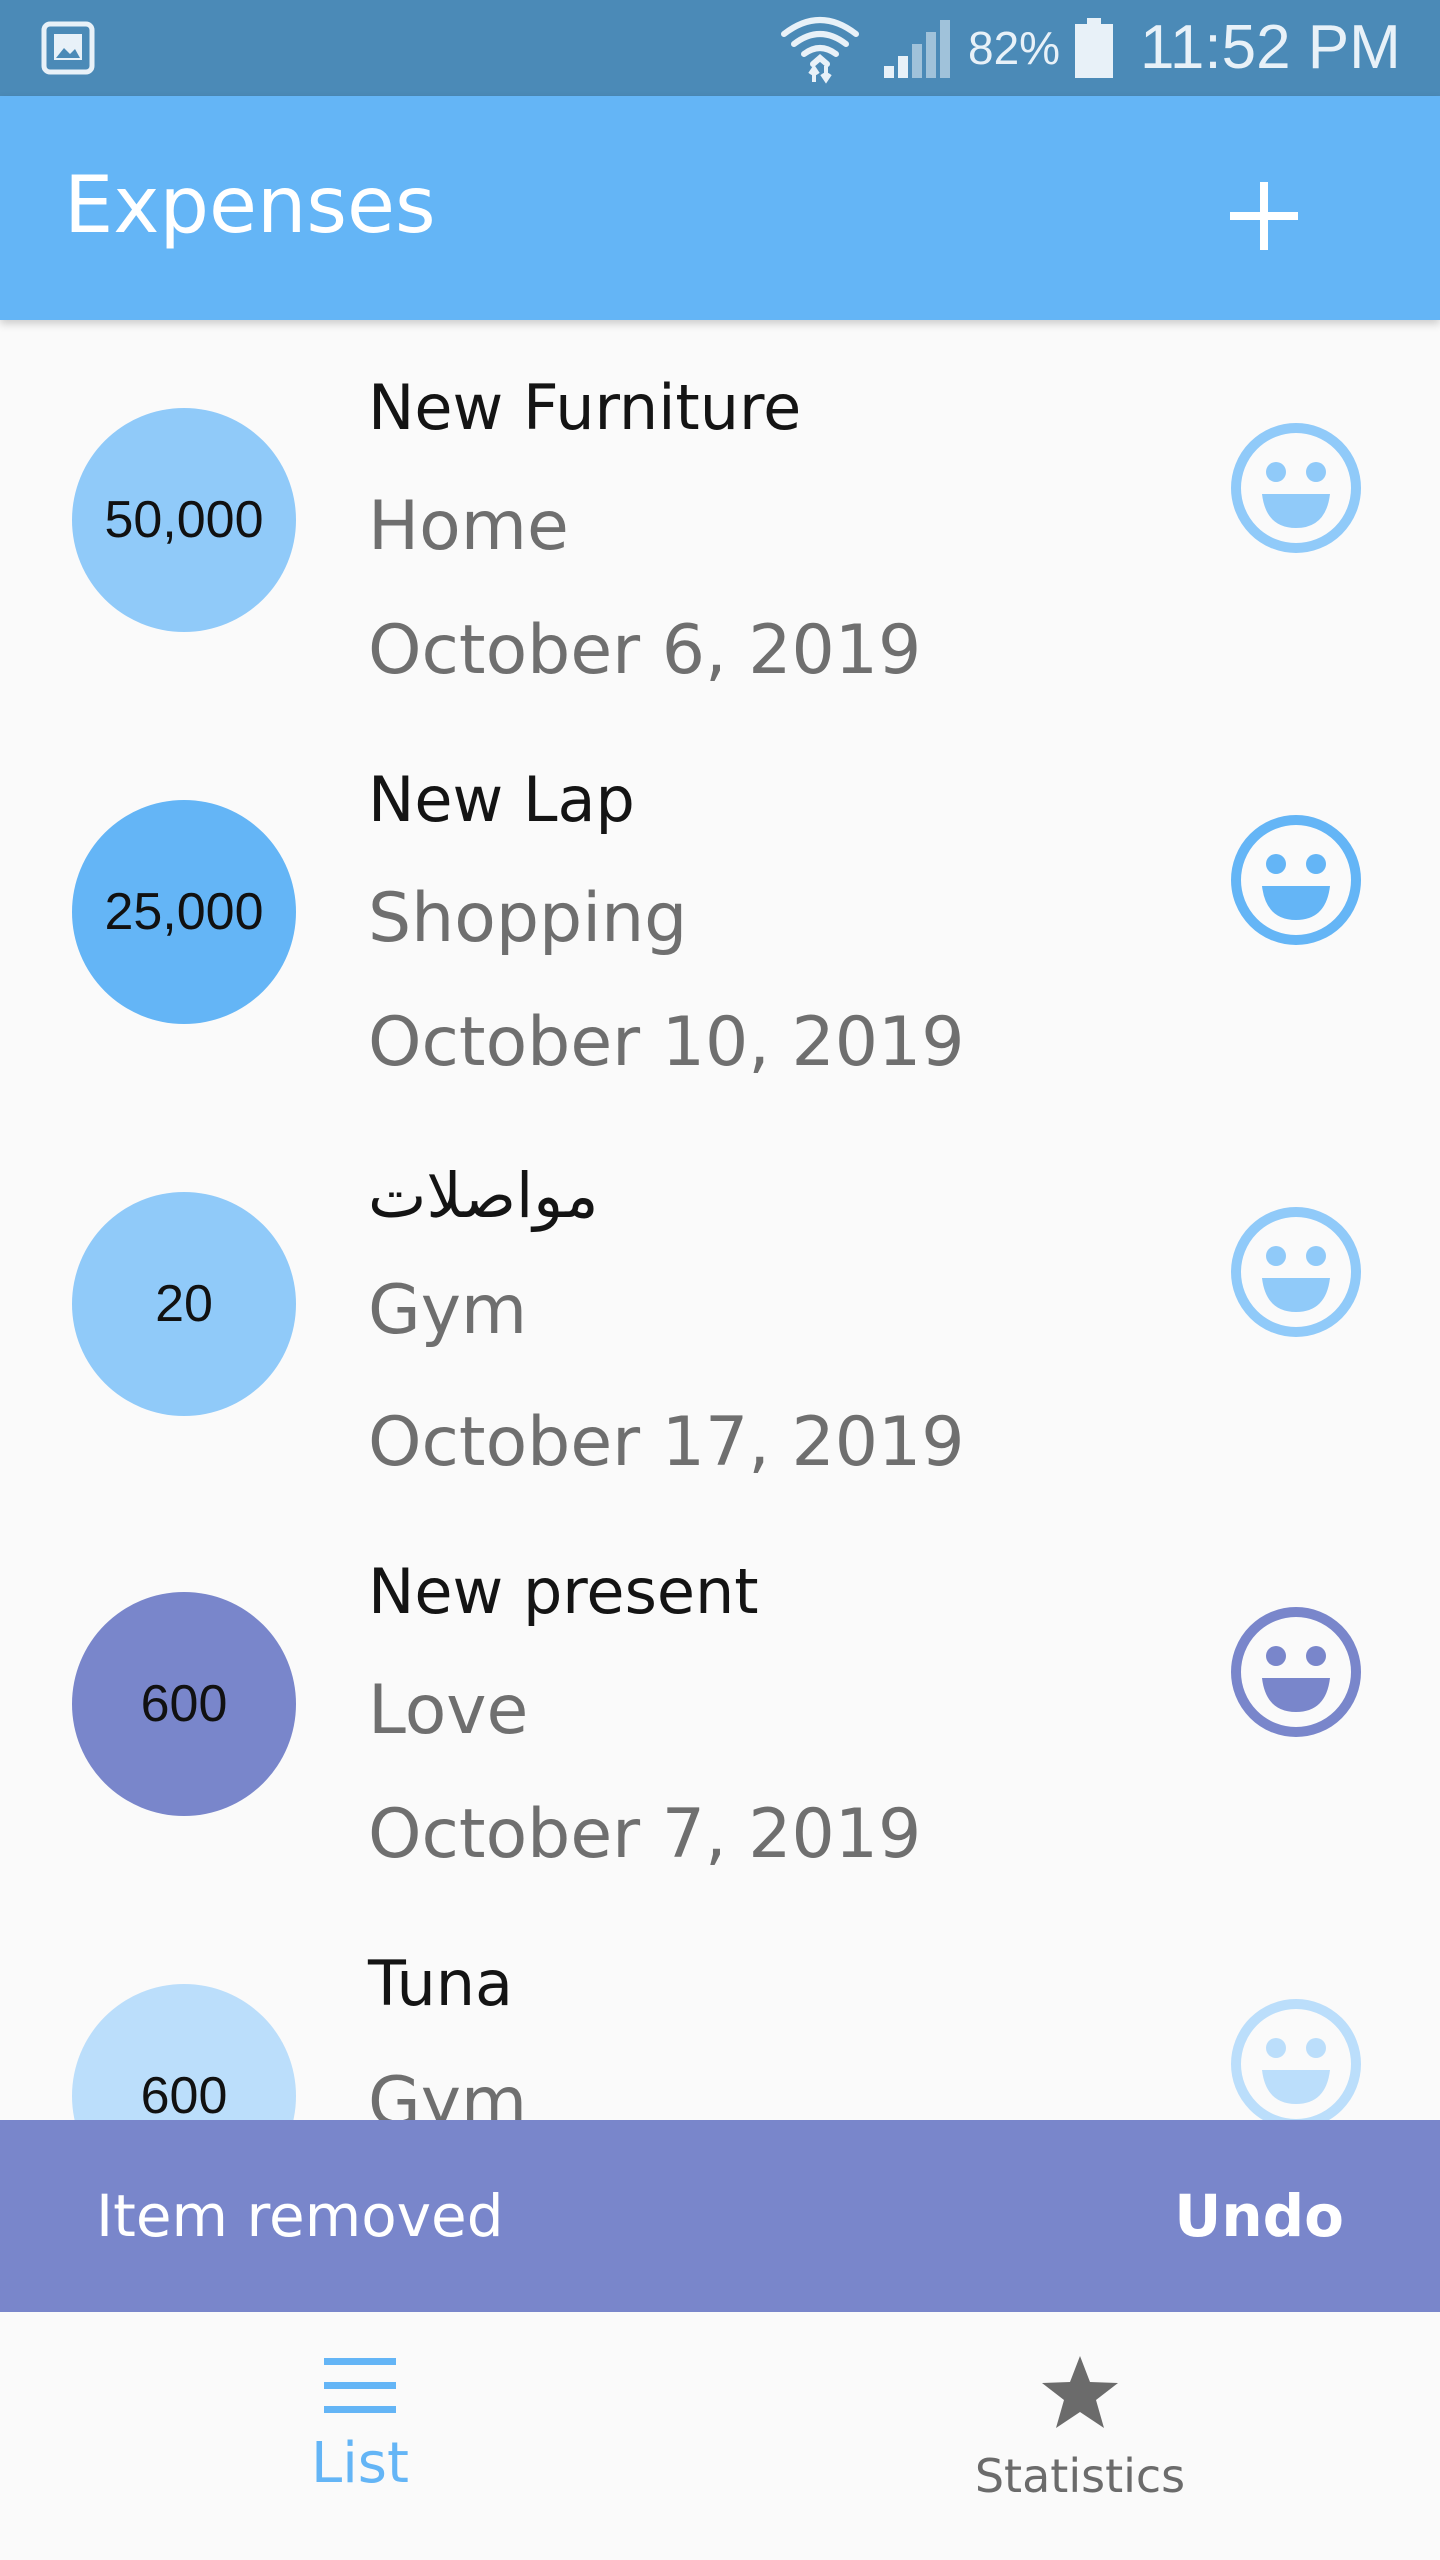 The height and width of the screenshot is (2560, 1440). Describe the element at coordinates (483, 1195) in the screenshot. I see `expense-title: مواصلات` at that location.